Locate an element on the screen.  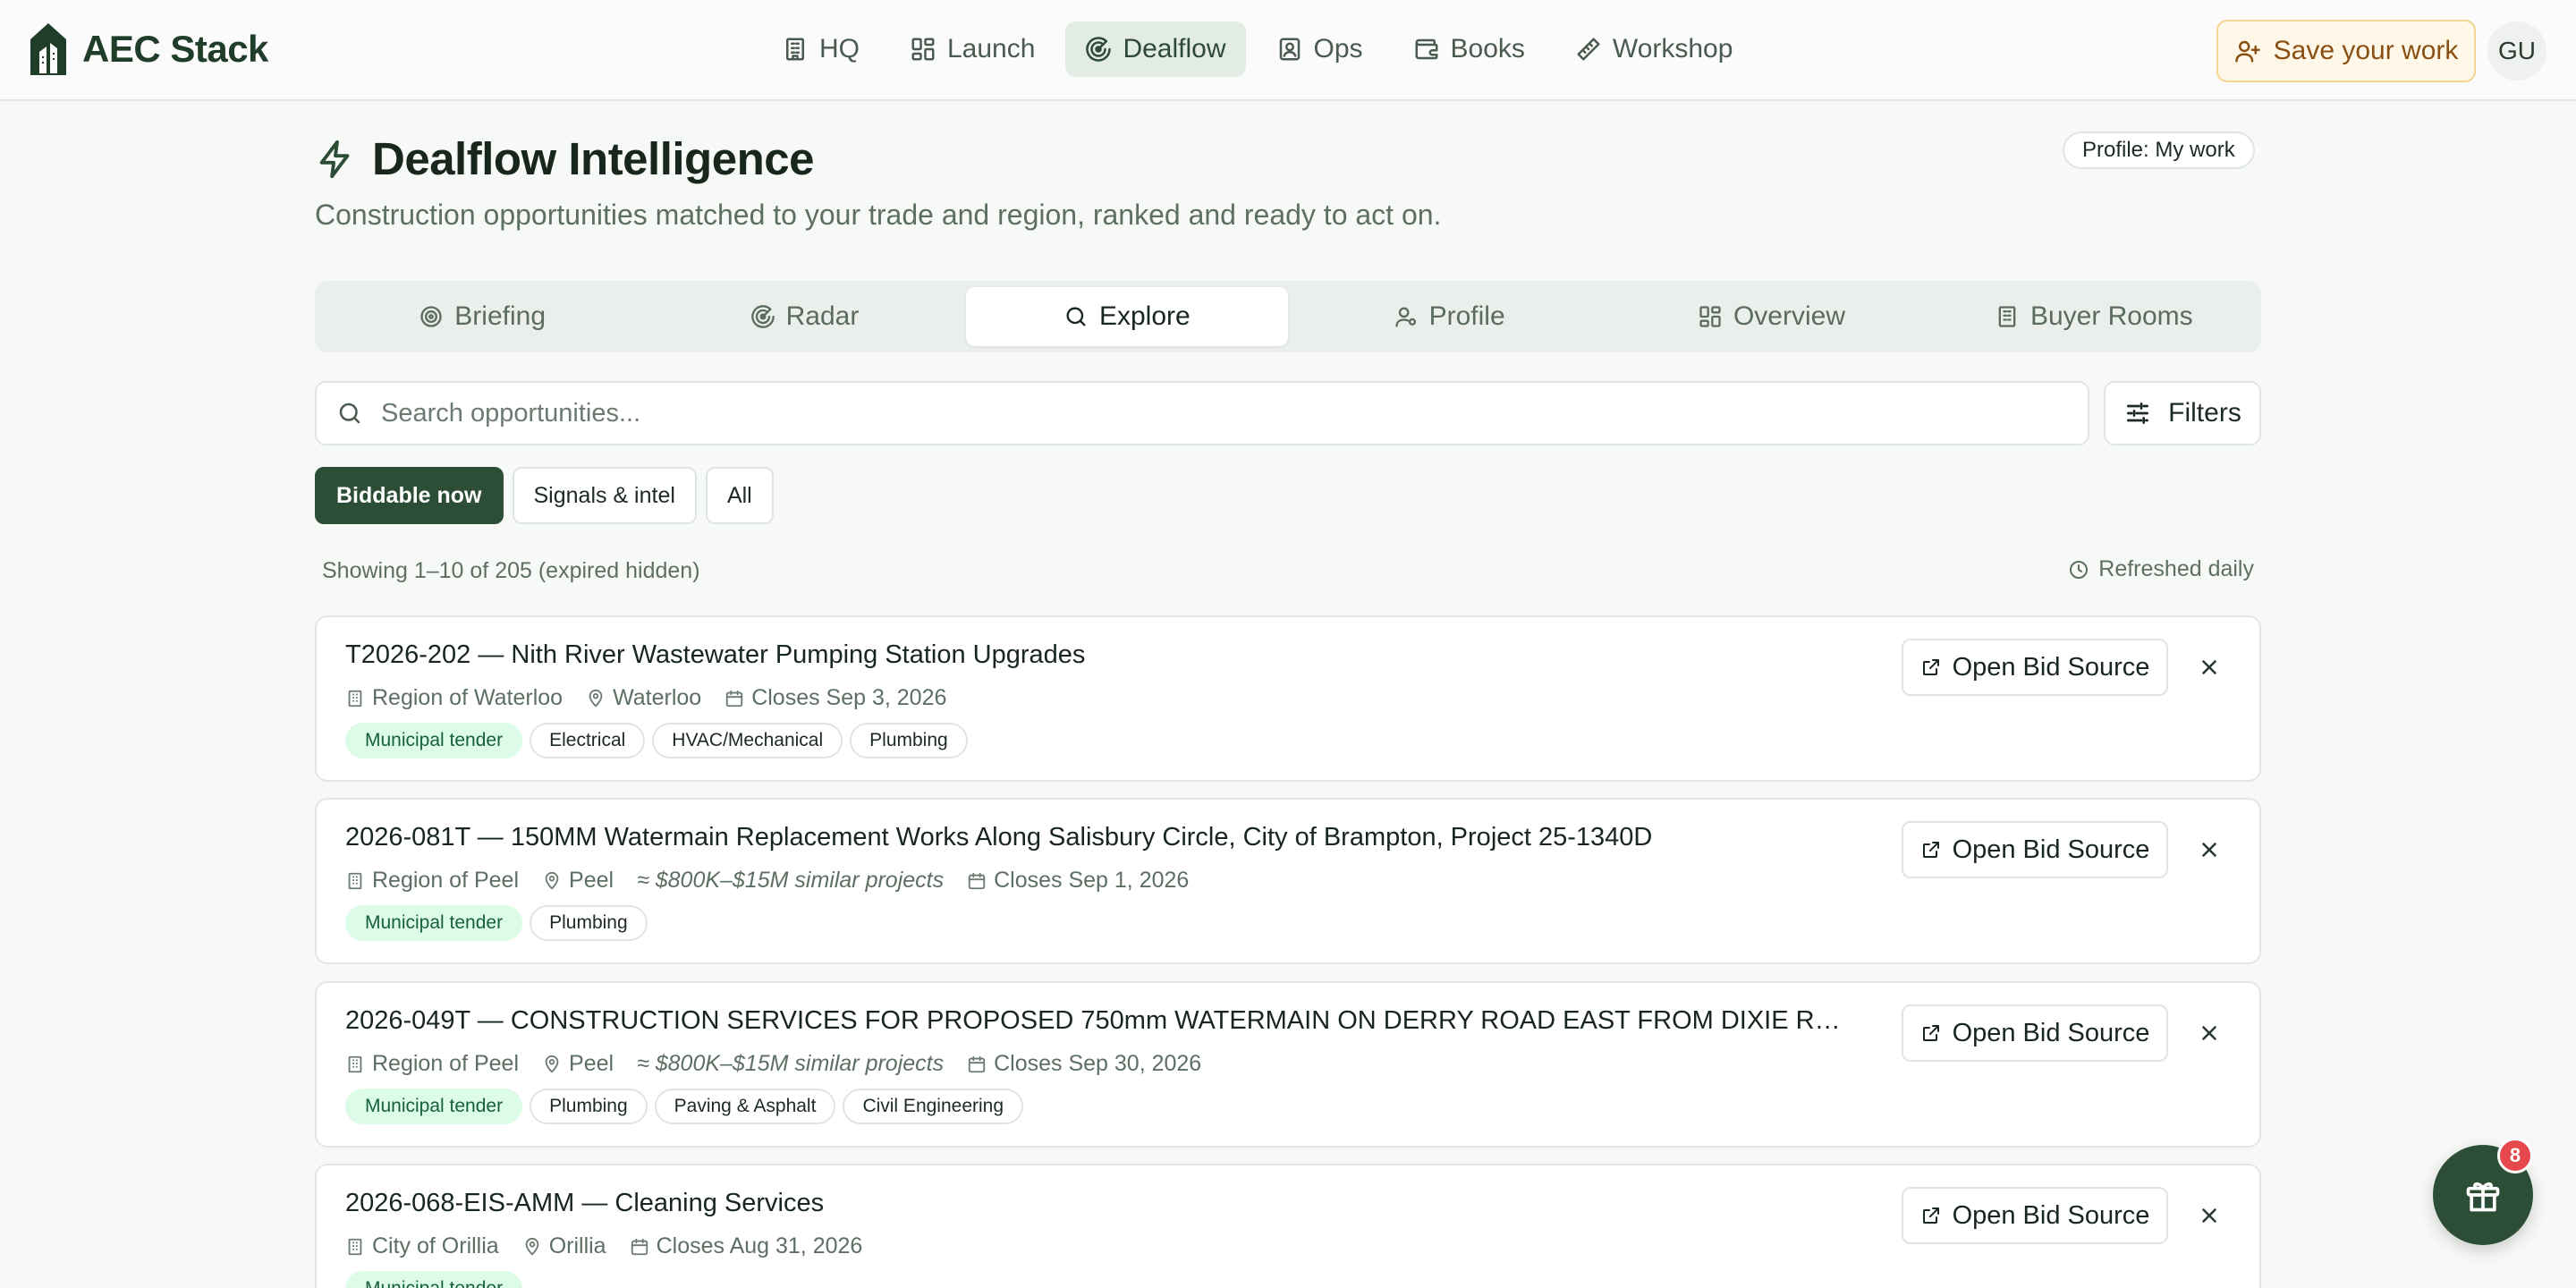
tab-briefing: Briefing is located at coordinates (482, 316).